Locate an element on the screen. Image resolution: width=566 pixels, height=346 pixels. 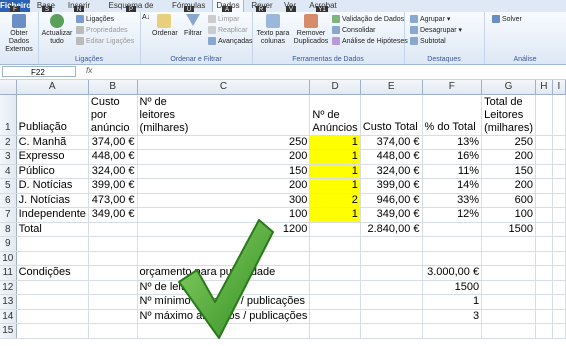
header-cell: Nº de Anúncios is located at coordinates (335, 115).